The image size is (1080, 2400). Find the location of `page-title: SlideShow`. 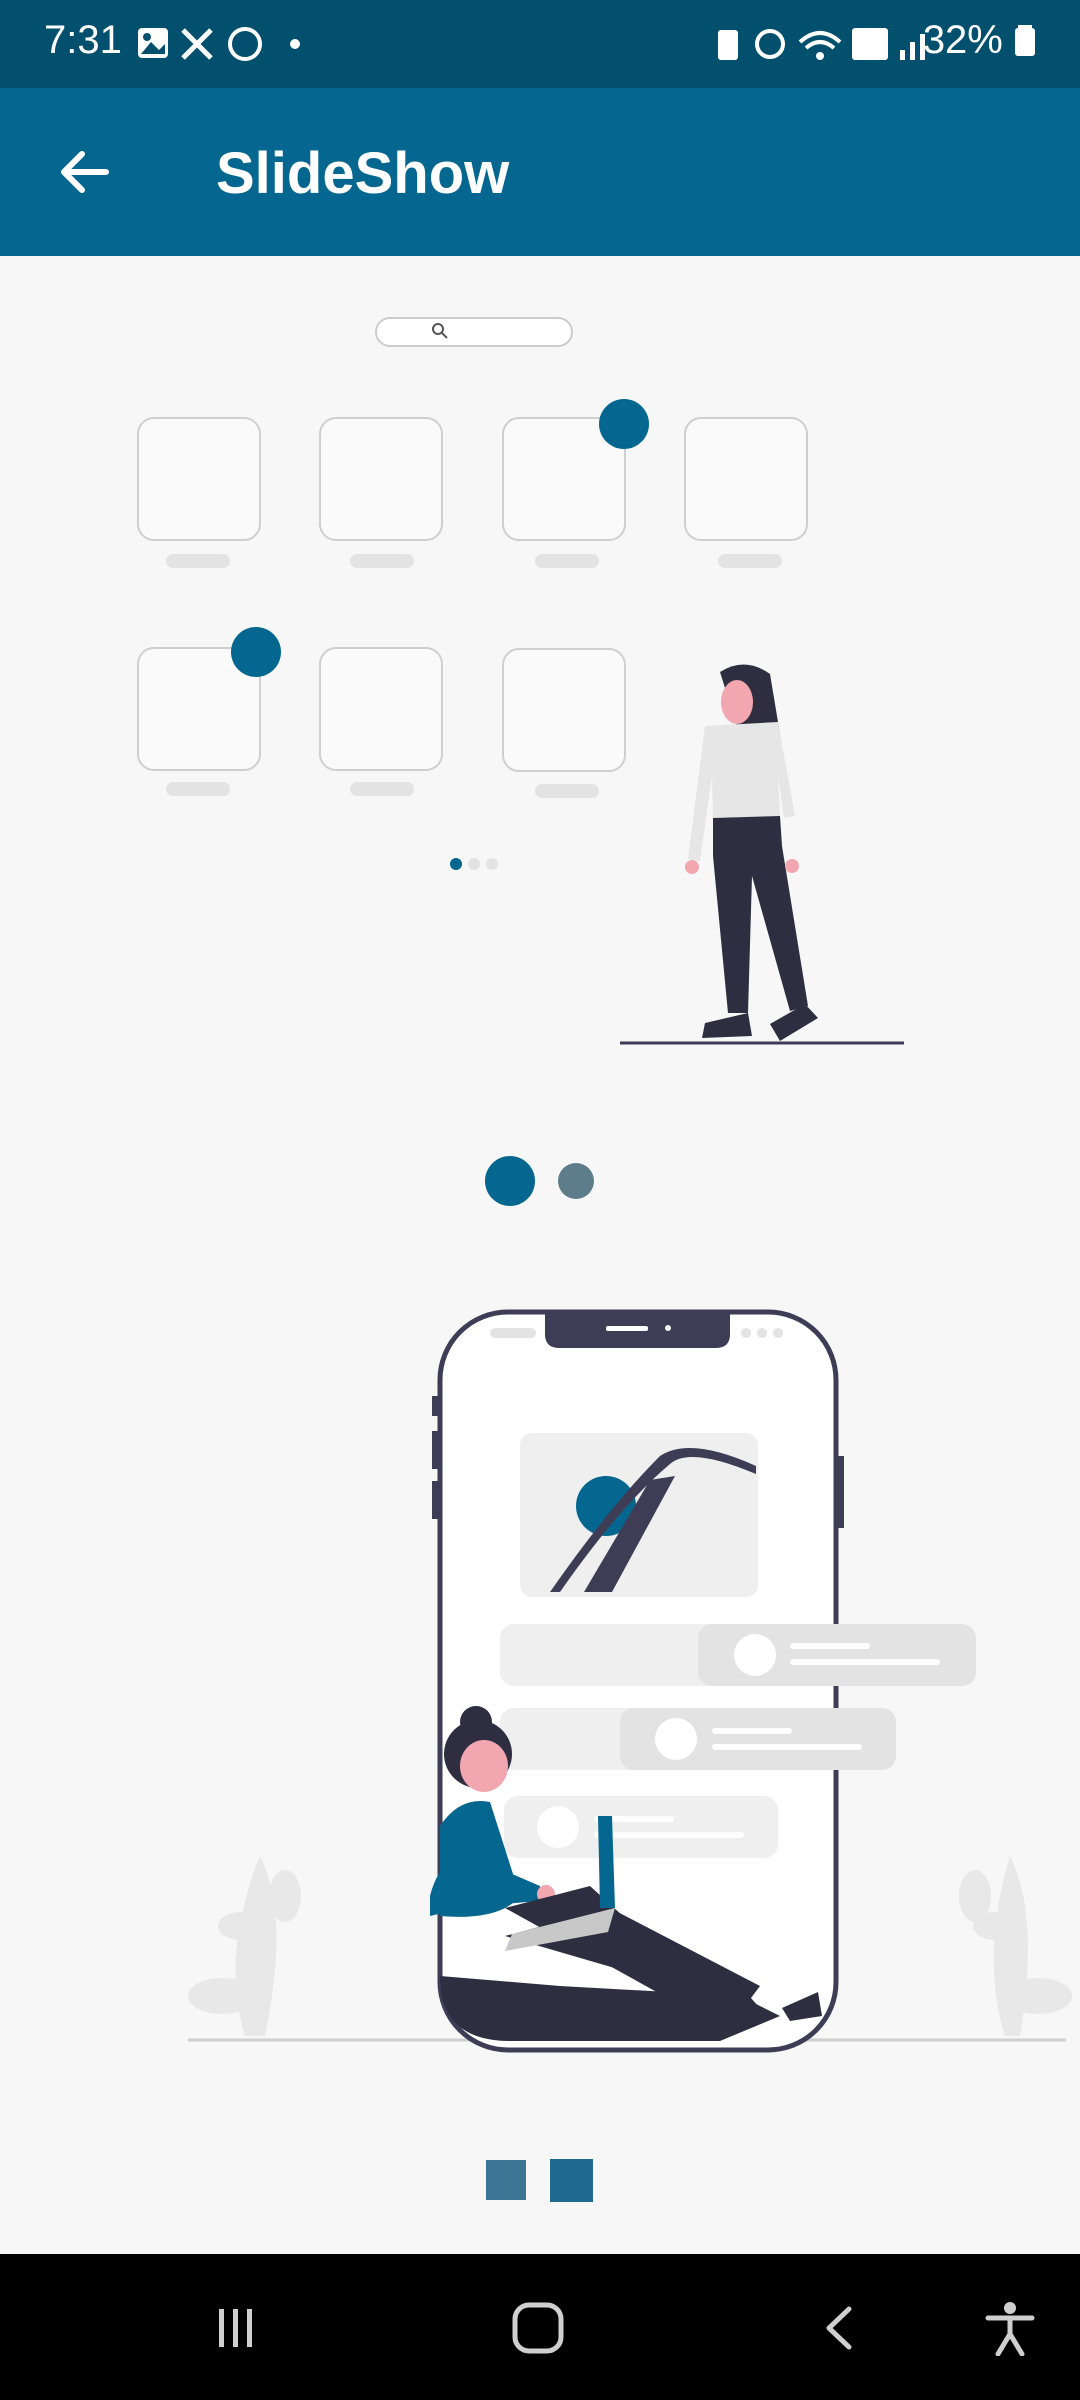

page-title: SlideShow is located at coordinates (363, 173).